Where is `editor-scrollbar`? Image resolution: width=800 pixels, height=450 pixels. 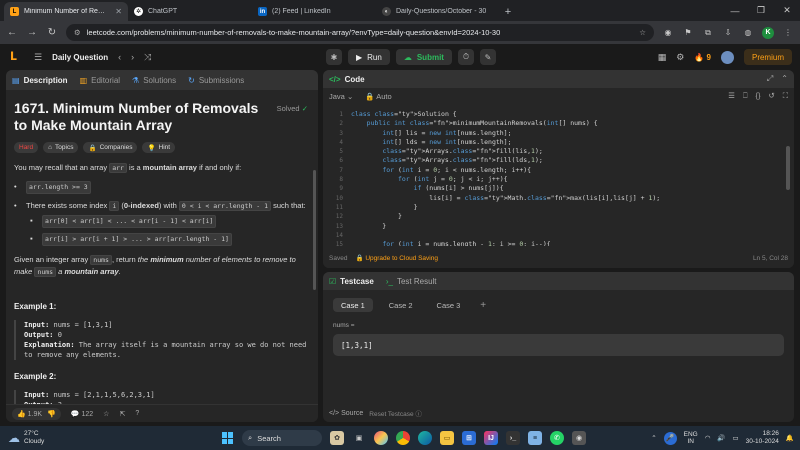 editor-scrollbar is located at coordinates (788, 168).